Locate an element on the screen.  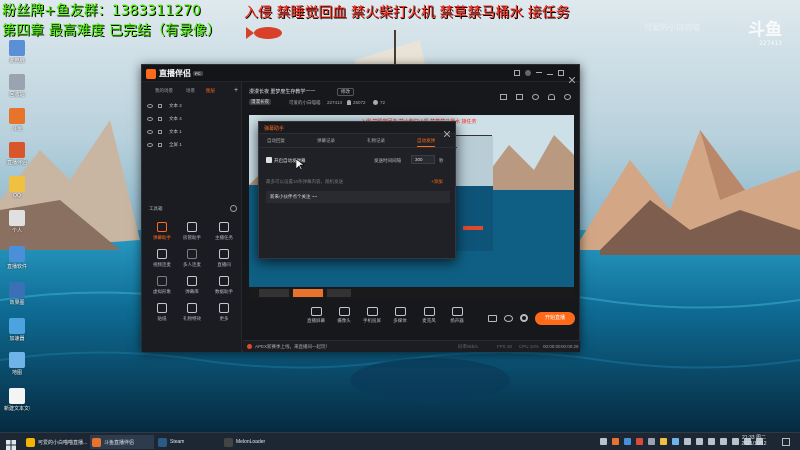
layer-item: 全屏 1 is located at coordinates (192, 146).